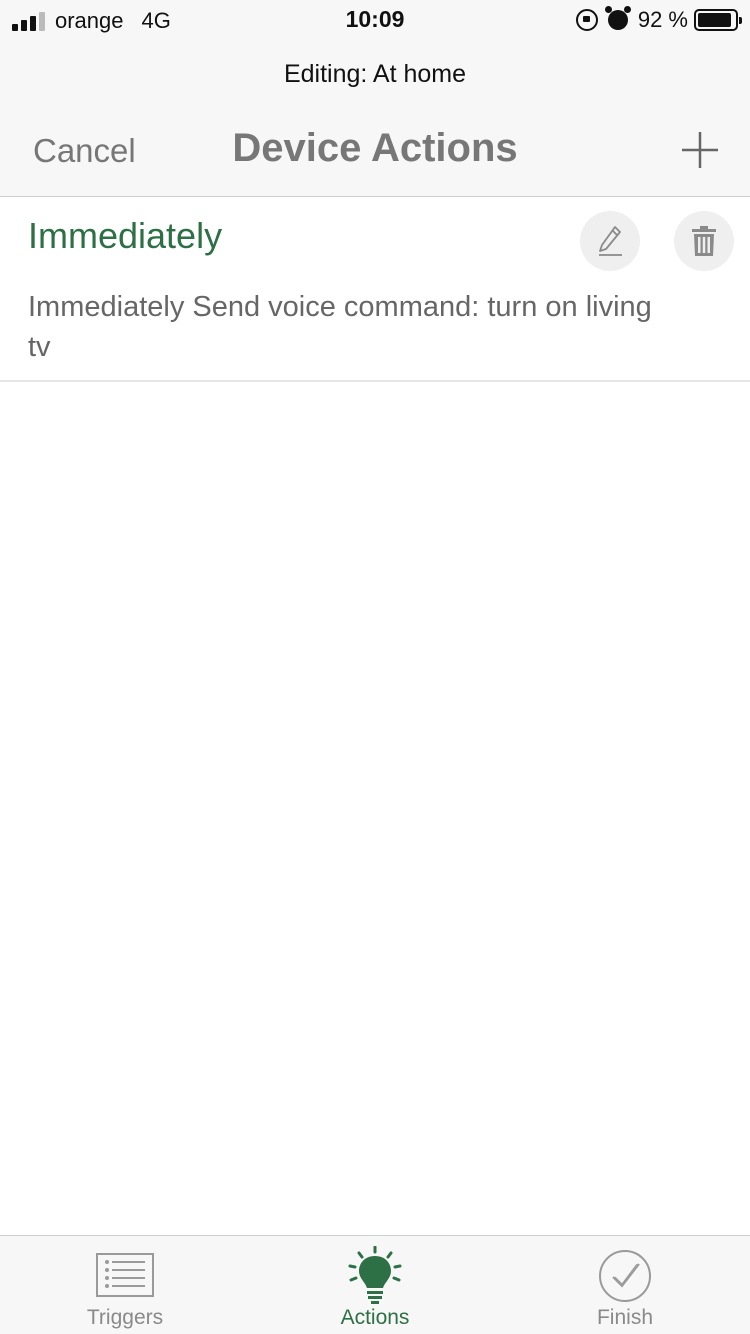 The image size is (750, 1334). Describe the element at coordinates (715, 20) in the screenshot. I see `battery-fill` at that location.